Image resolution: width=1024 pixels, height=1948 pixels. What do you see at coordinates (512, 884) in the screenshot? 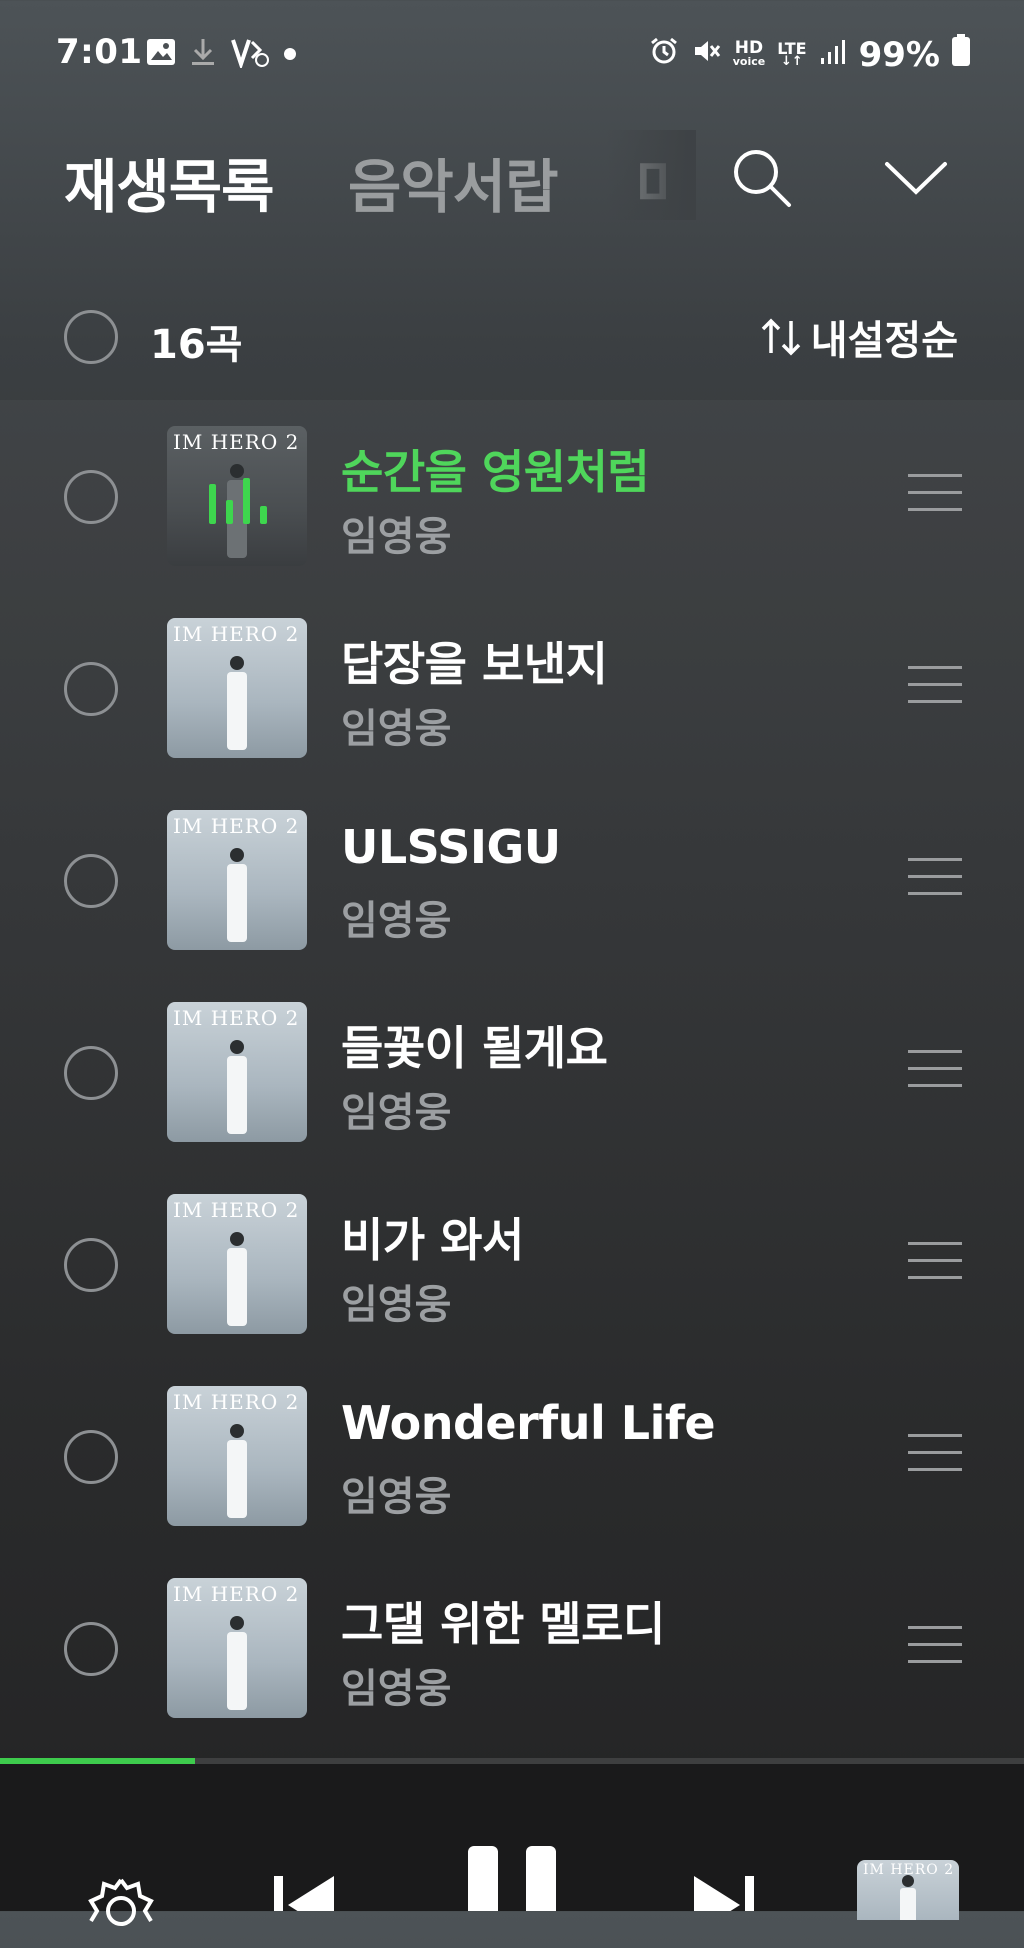
I see `list-item: IM HERO 2 ULSSIGU 임영웅` at bounding box center [512, 884].